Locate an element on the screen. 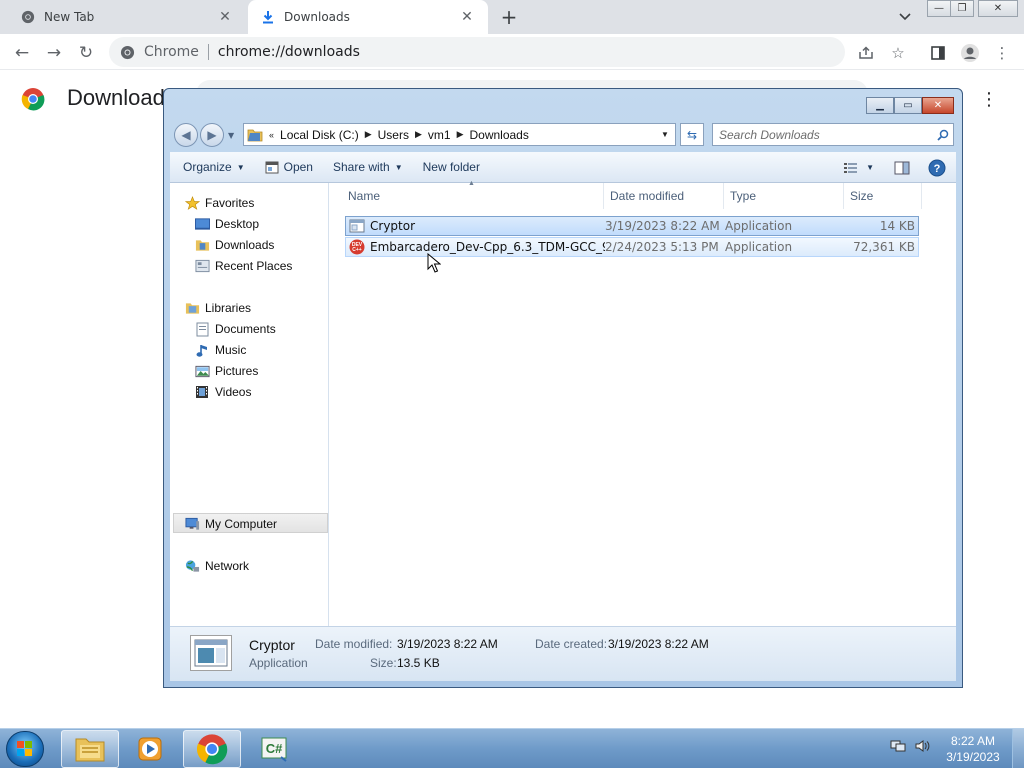 The image size is (1024, 768). network-status-icon is located at coordinates (898, 747).